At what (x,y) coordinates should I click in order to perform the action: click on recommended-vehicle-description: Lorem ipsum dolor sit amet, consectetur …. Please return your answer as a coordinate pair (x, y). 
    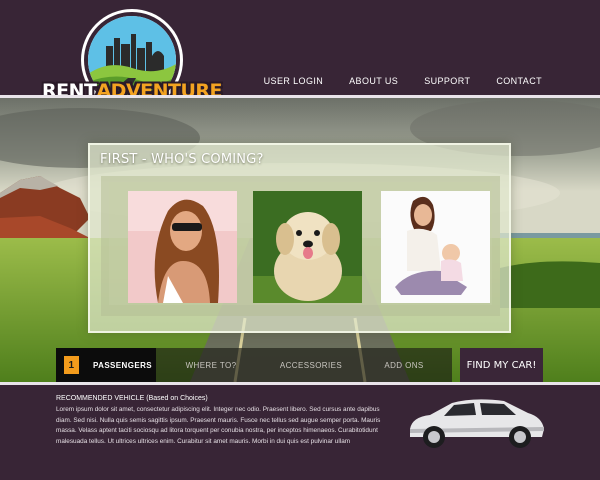
    Looking at the image, I should click on (218, 425).